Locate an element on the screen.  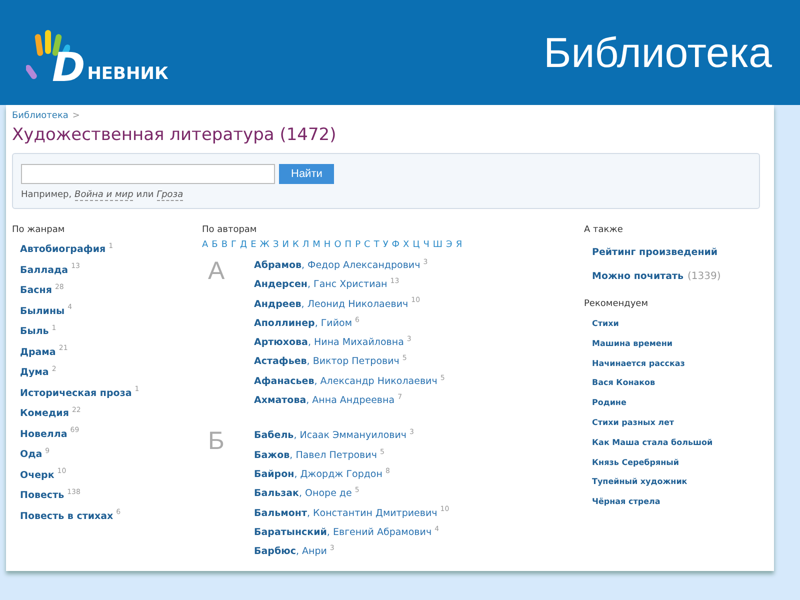
recommended-link: Стихи разных лет is located at coordinates (676, 422).